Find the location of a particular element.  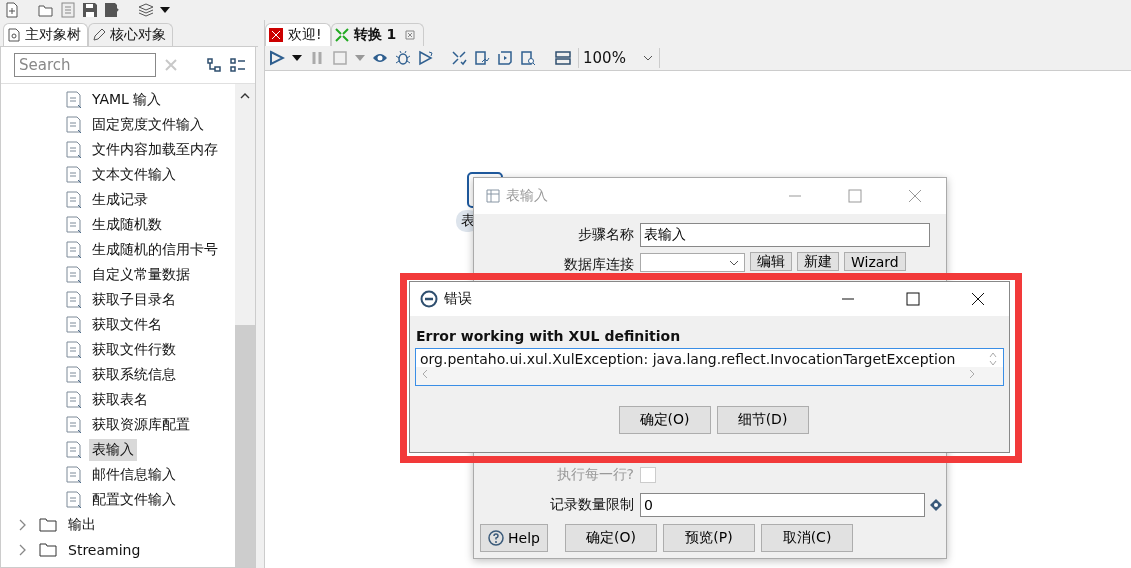

spin-arrows-icon is located at coordinates (993, 359).